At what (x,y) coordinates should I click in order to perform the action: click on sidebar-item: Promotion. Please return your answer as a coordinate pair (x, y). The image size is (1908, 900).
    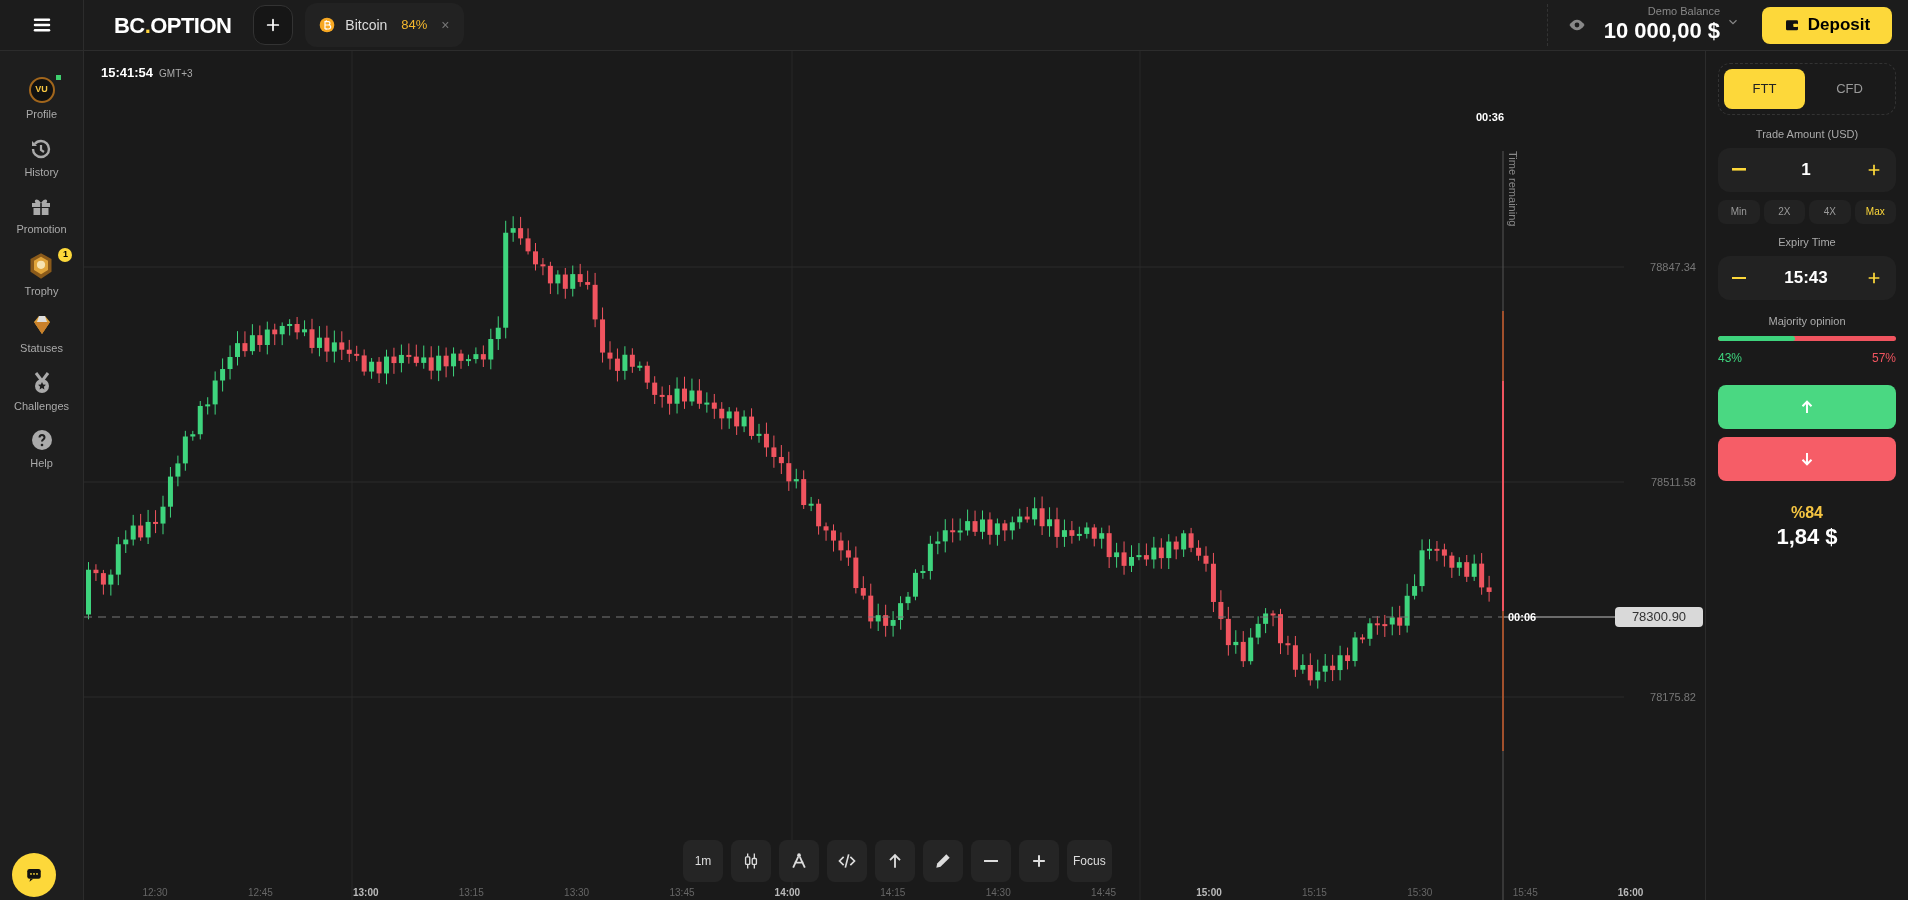
    Looking at the image, I should click on (41, 214).